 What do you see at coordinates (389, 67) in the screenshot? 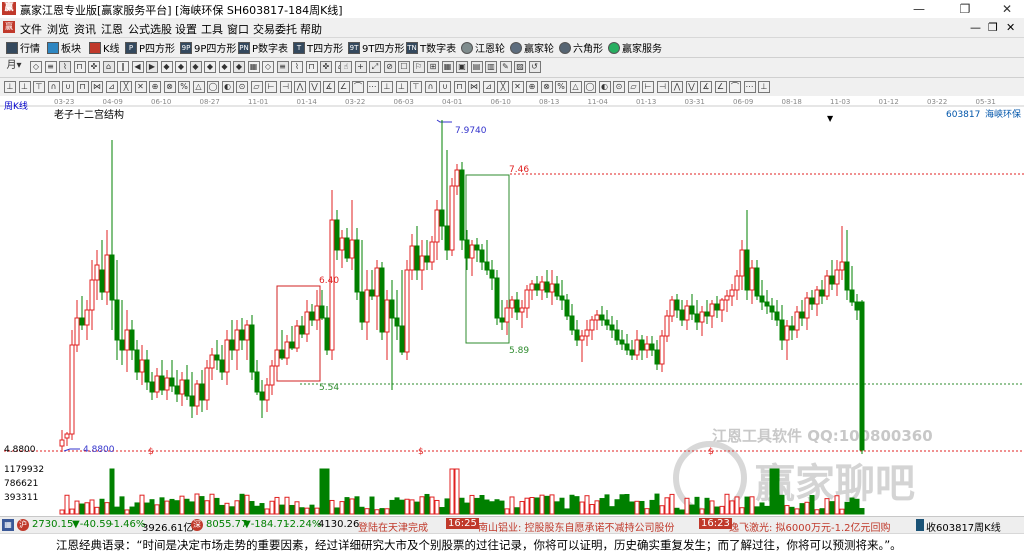
I see `tool-button-icon: ⊘` at bounding box center [389, 67].